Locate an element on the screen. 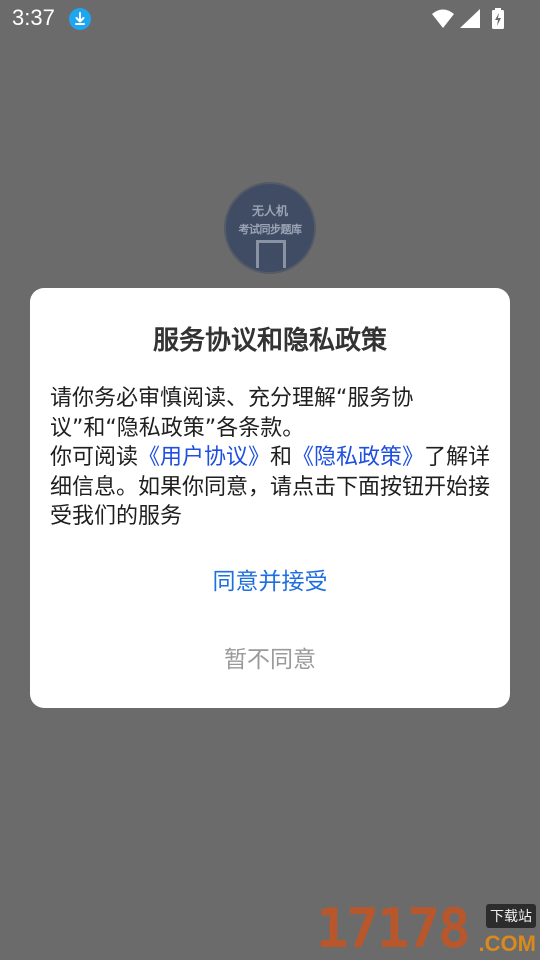  watermark-tag: 下载站 is located at coordinates (511, 916).